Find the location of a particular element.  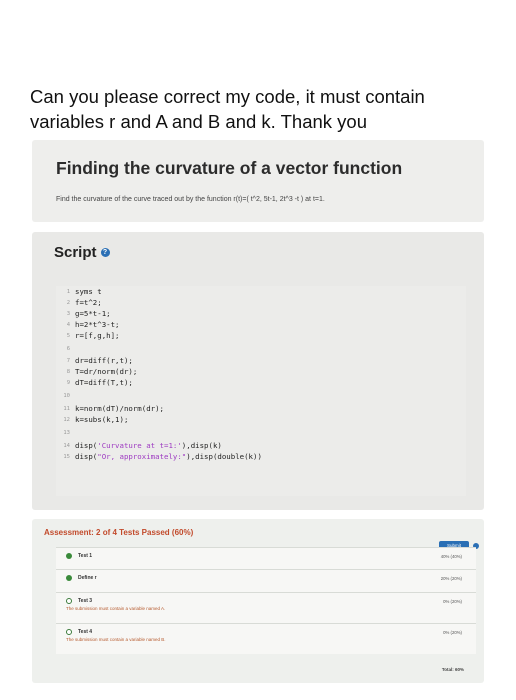

code-text: dr=diff(r,t); is located at coordinates (104, 360).